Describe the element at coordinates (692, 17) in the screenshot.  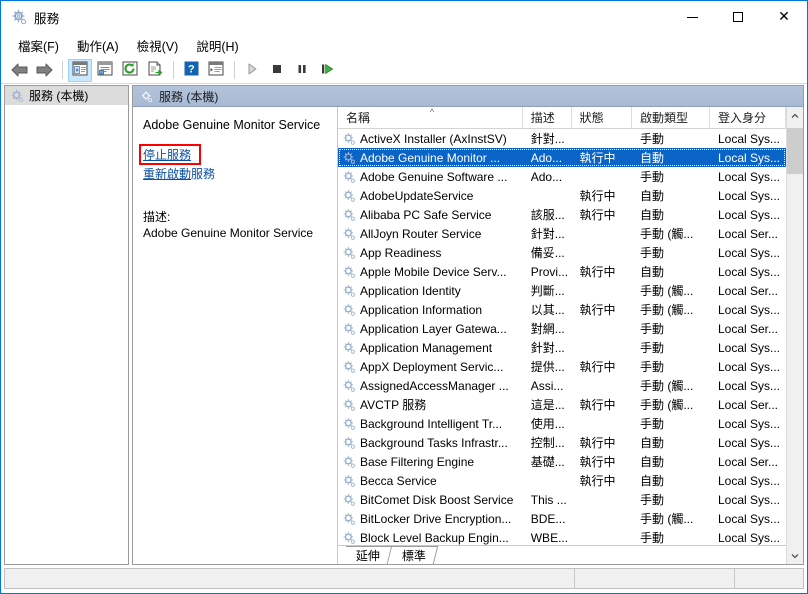
I see `minimize-button` at that location.